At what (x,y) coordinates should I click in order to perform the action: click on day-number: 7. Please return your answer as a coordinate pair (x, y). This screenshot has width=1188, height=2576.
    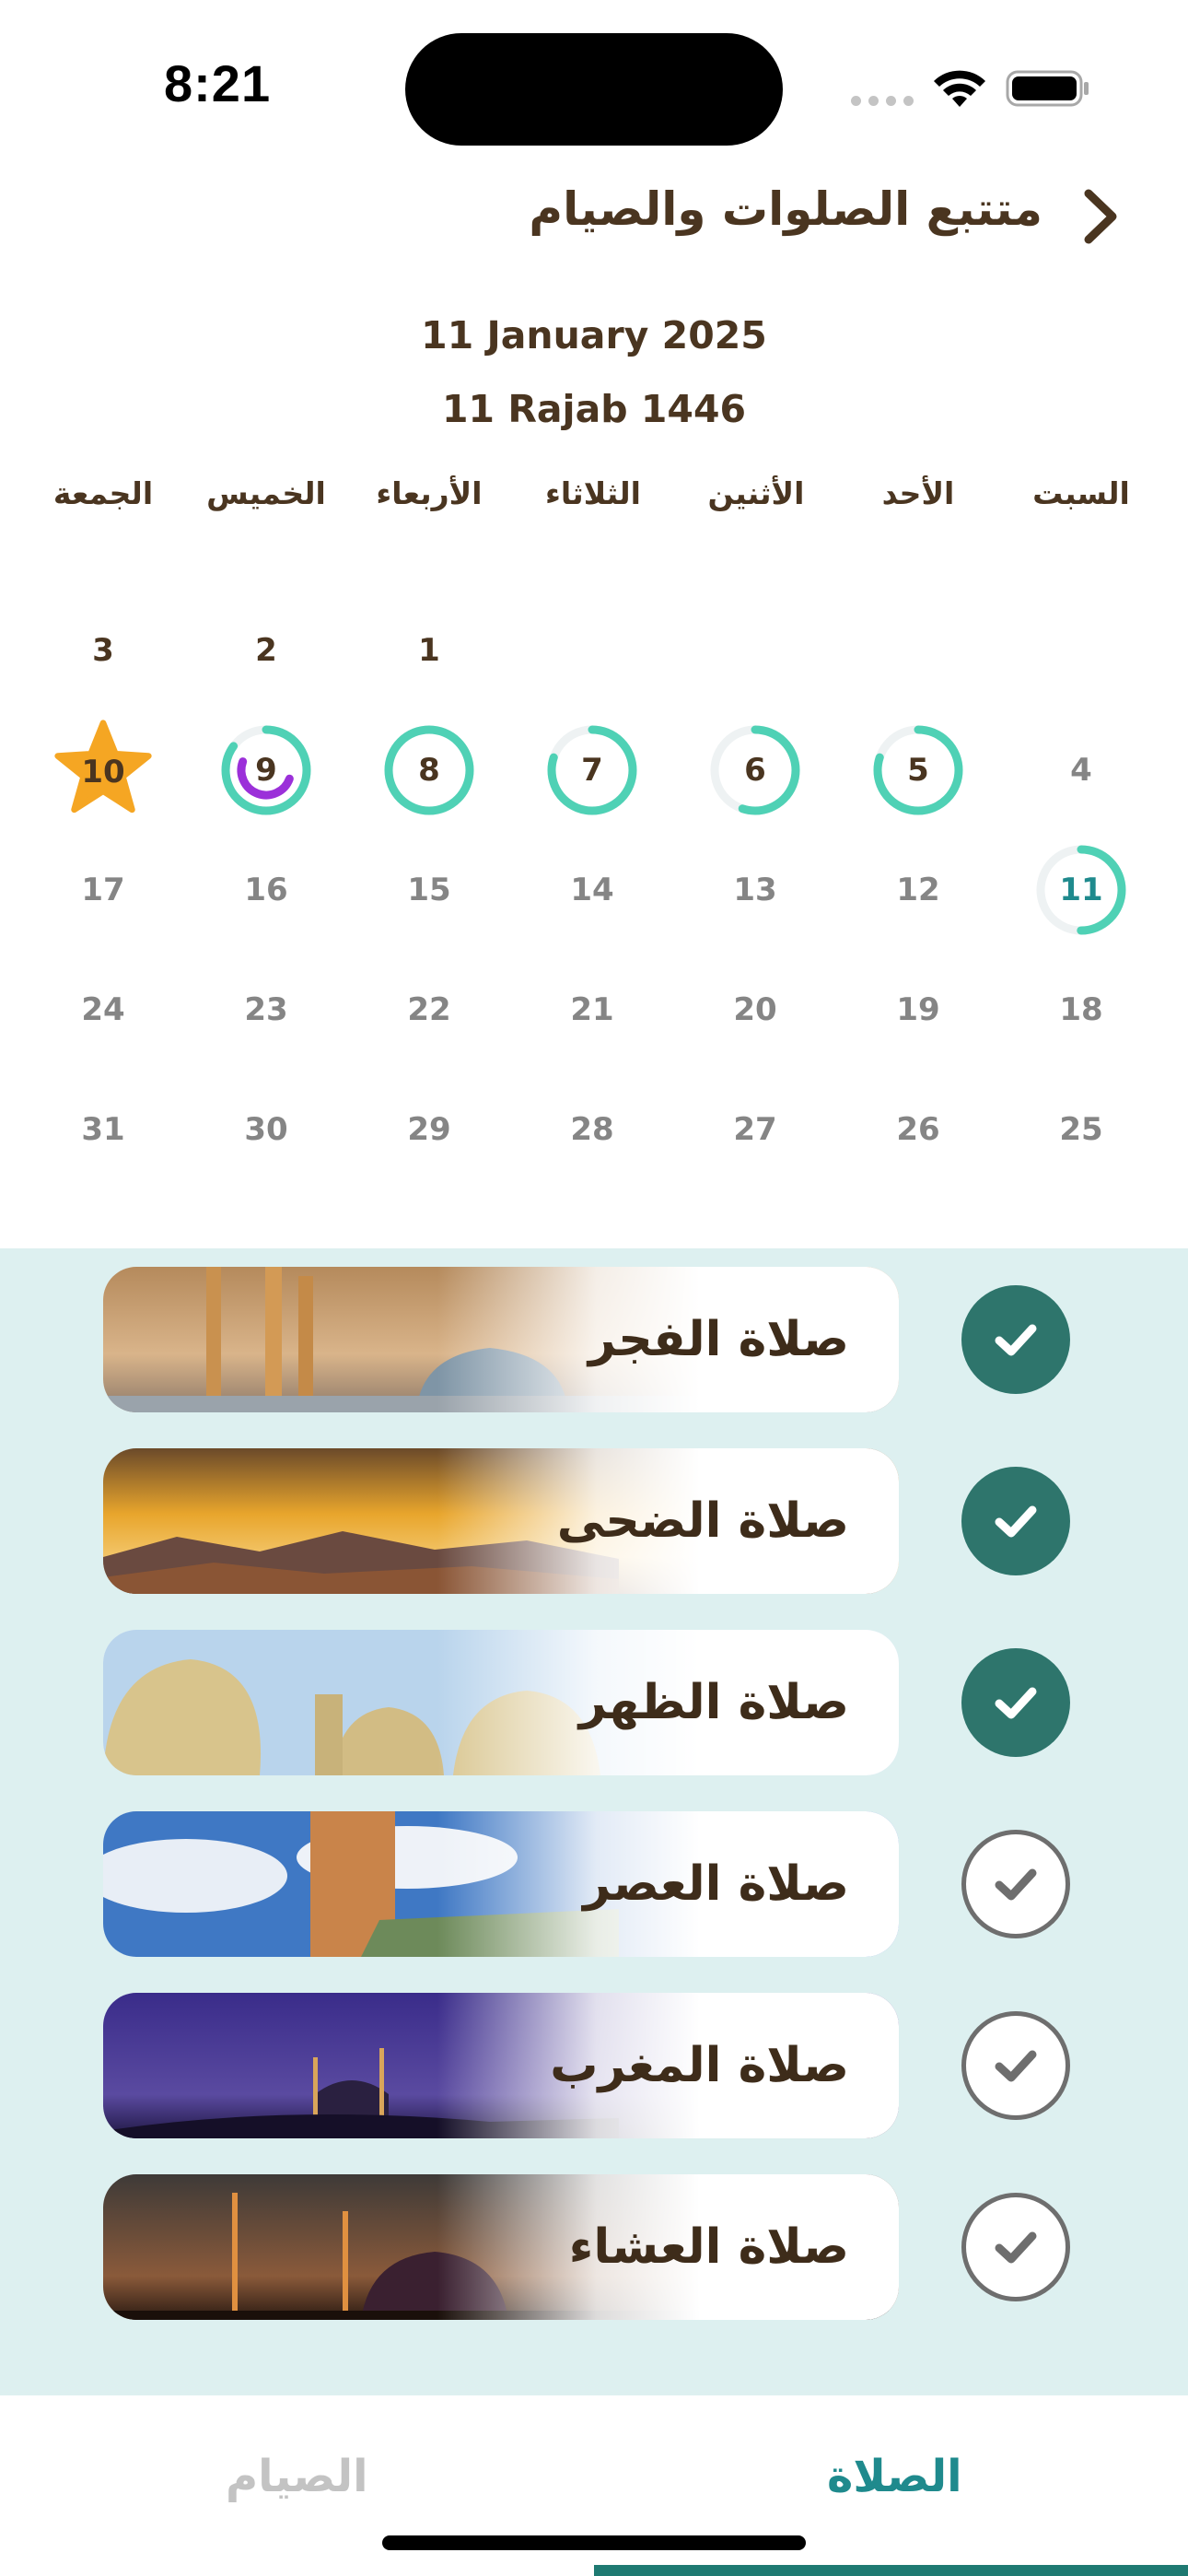
    Looking at the image, I should click on (592, 770).